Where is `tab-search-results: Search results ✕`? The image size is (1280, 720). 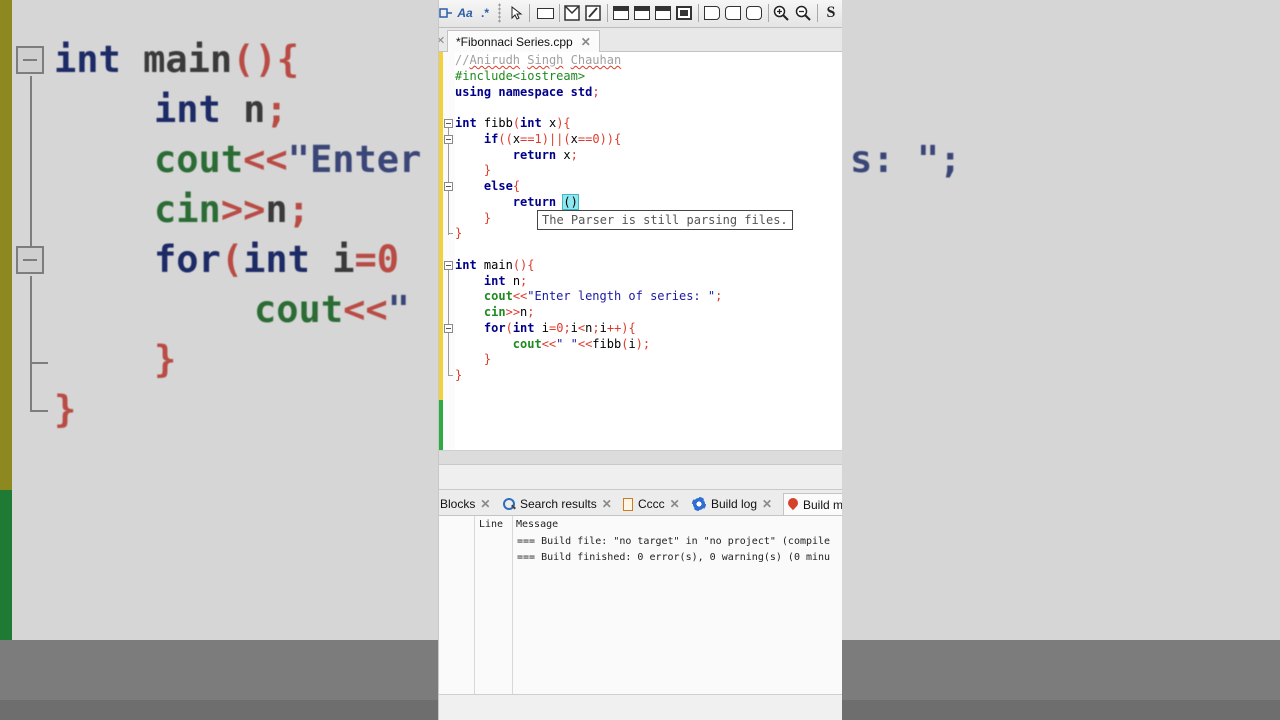
tab-search-results: Search results ✕ is located at coordinates (557, 504).